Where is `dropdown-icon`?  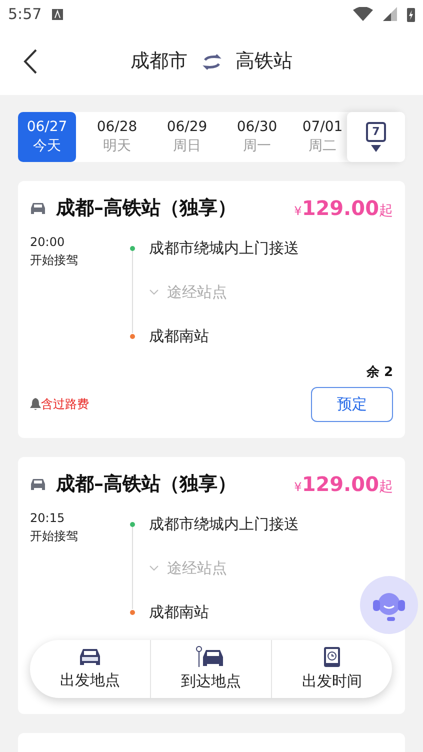 dropdown-icon is located at coordinates (376, 148).